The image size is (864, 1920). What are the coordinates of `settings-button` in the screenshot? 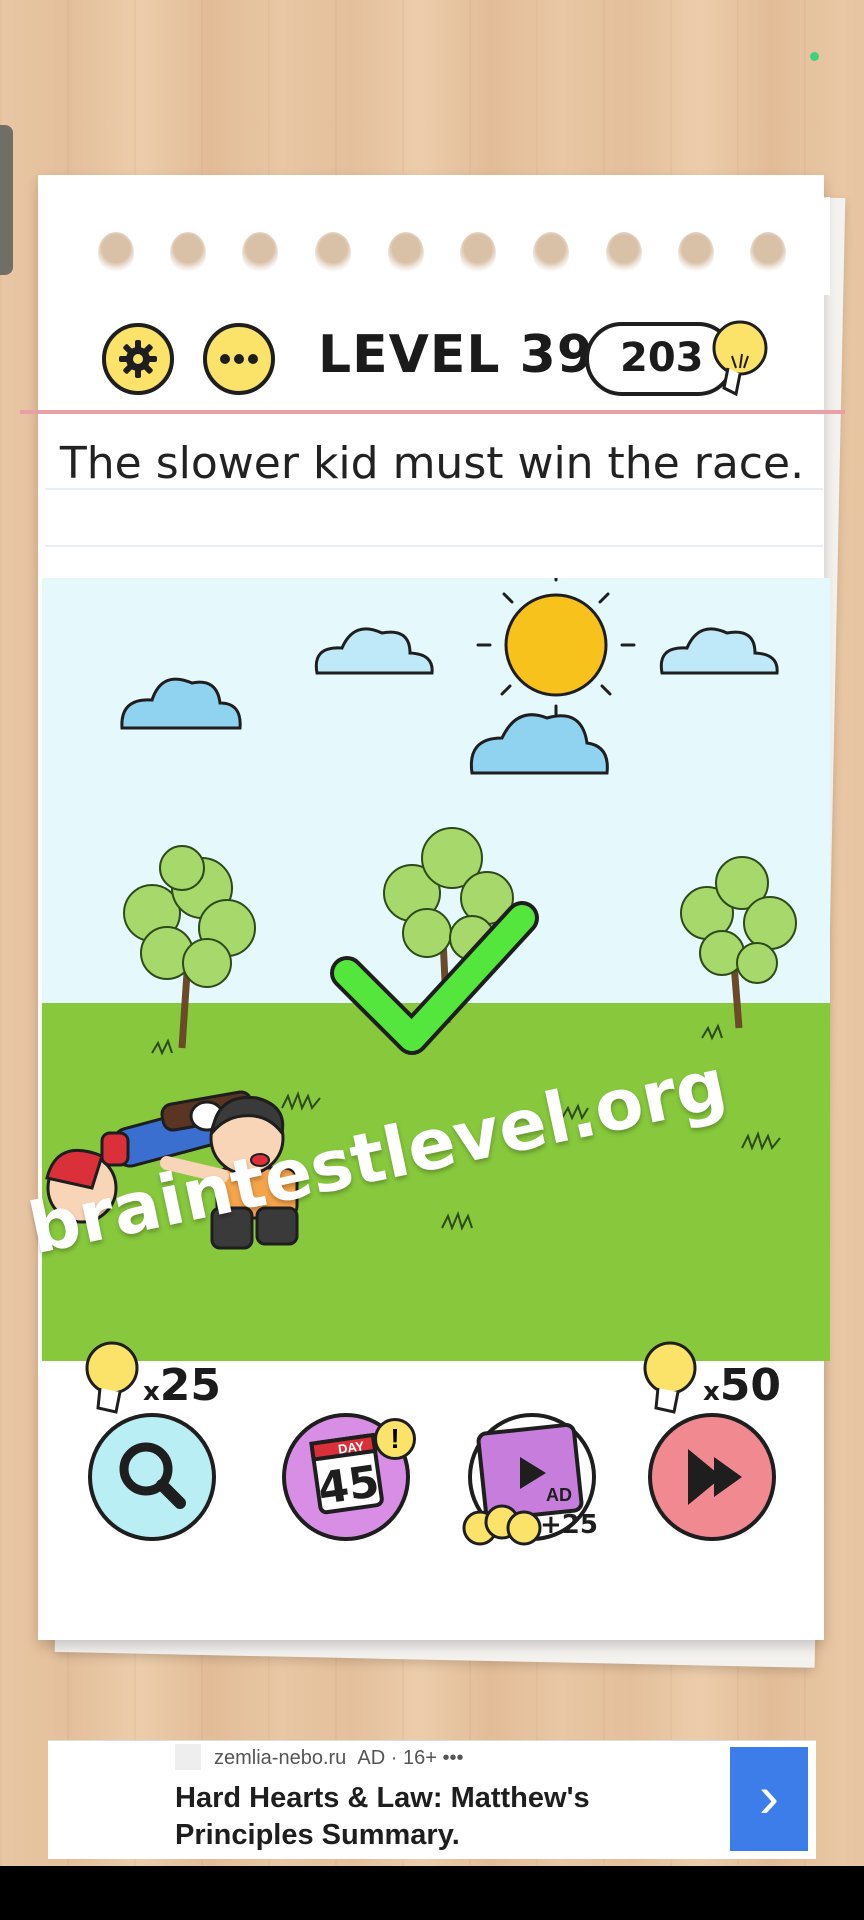 It's located at (138, 359).